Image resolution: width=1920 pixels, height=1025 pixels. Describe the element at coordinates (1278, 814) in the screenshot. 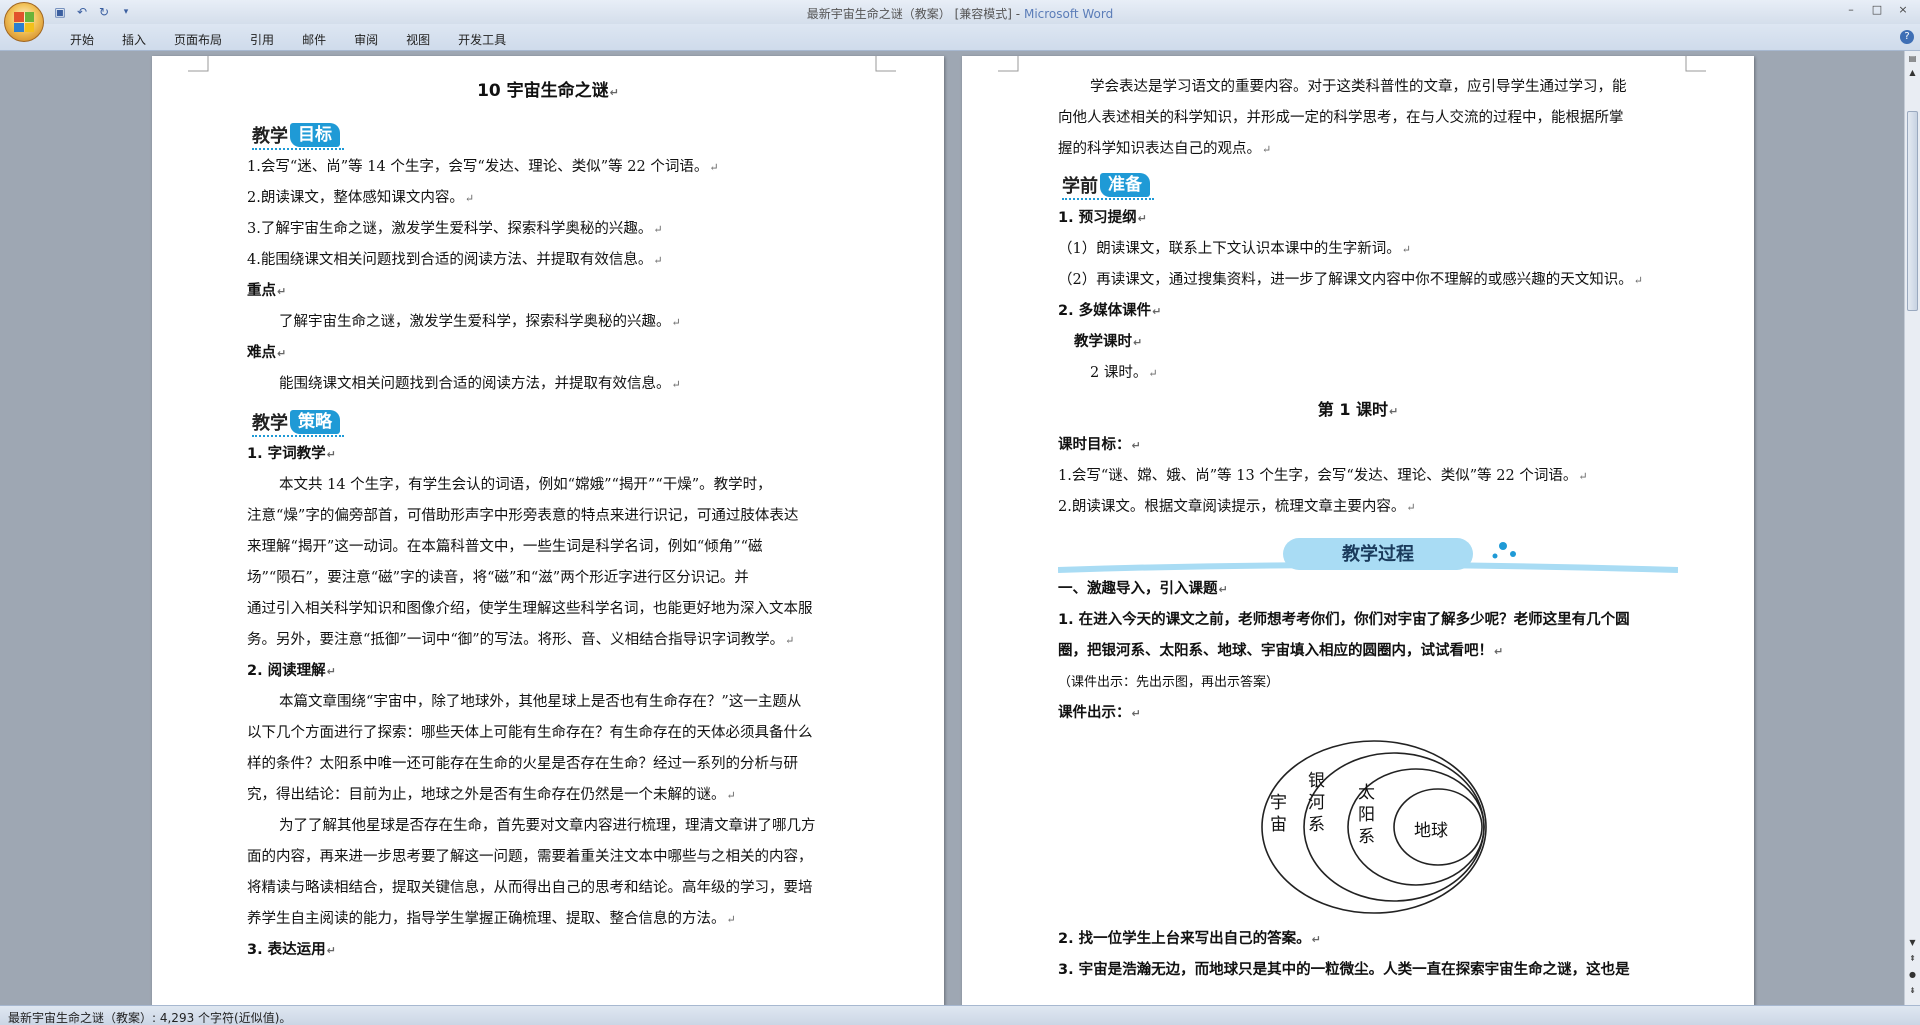

I see `label-universe: 宇宙` at that location.